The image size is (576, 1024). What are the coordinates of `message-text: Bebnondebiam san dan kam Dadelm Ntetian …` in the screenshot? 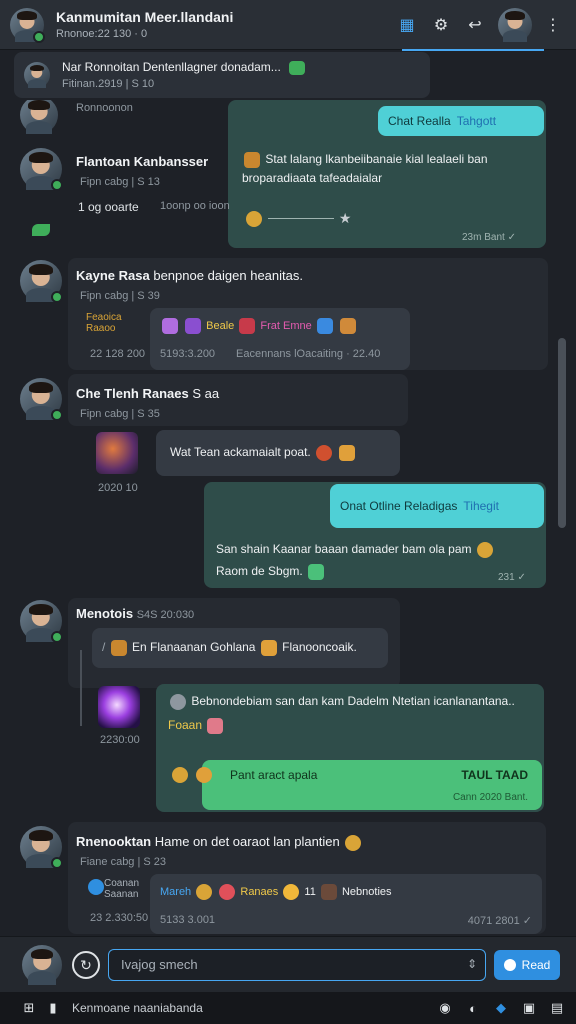 It's located at (351, 701).